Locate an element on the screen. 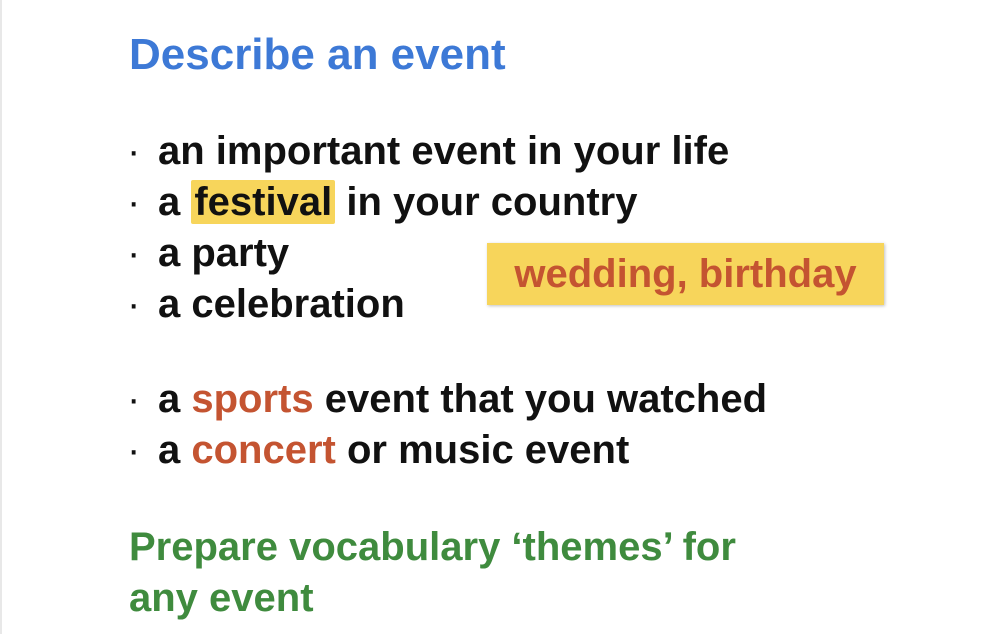 This screenshot has height=634, width=1004. list-item-text: an important event in your life is located at coordinates (444, 151).